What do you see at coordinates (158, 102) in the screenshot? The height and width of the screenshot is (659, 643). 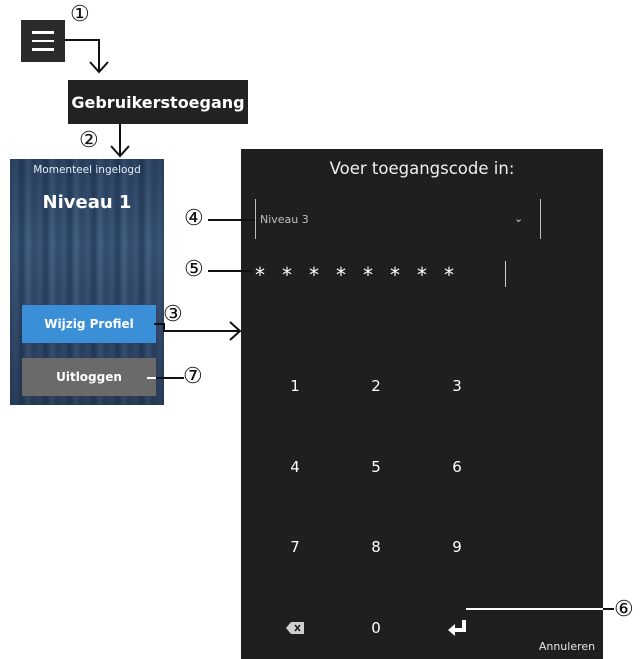 I see `user-access-menu-item: Gebruikerstoegang` at bounding box center [158, 102].